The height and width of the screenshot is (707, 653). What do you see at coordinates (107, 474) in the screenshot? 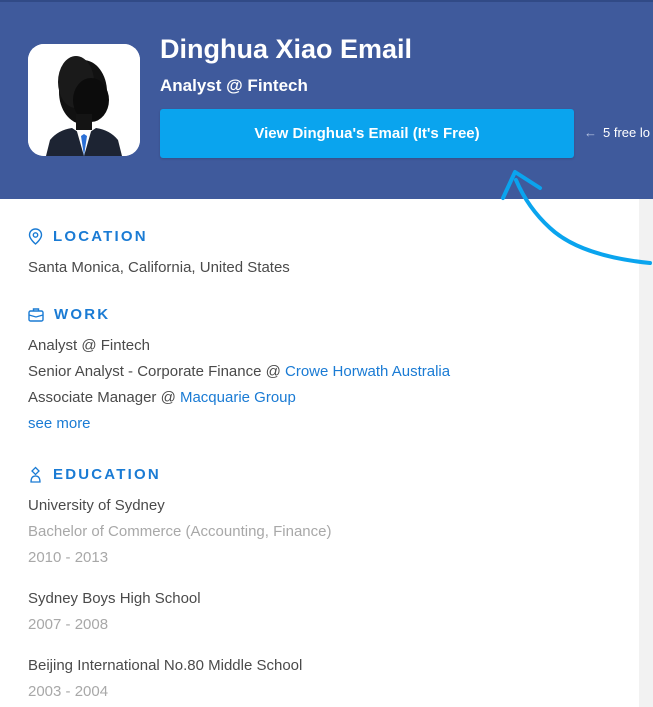
I see `education-title-text: EDUCATION` at bounding box center [107, 474].